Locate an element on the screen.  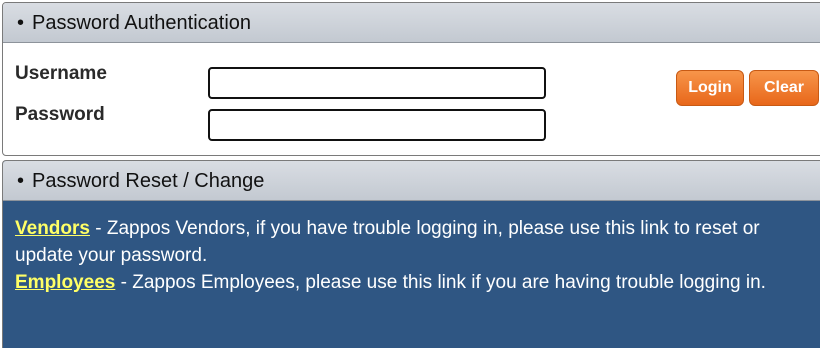
employees-link: Employees is located at coordinates (65, 282).